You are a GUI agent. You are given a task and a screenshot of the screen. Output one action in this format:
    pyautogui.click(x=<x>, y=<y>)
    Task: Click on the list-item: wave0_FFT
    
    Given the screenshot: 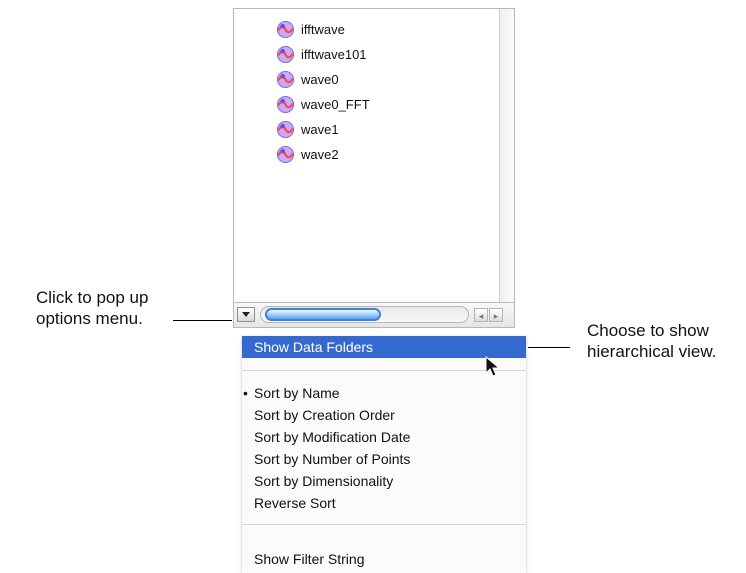 What is the action you would take?
    pyautogui.click(x=323, y=104)
    